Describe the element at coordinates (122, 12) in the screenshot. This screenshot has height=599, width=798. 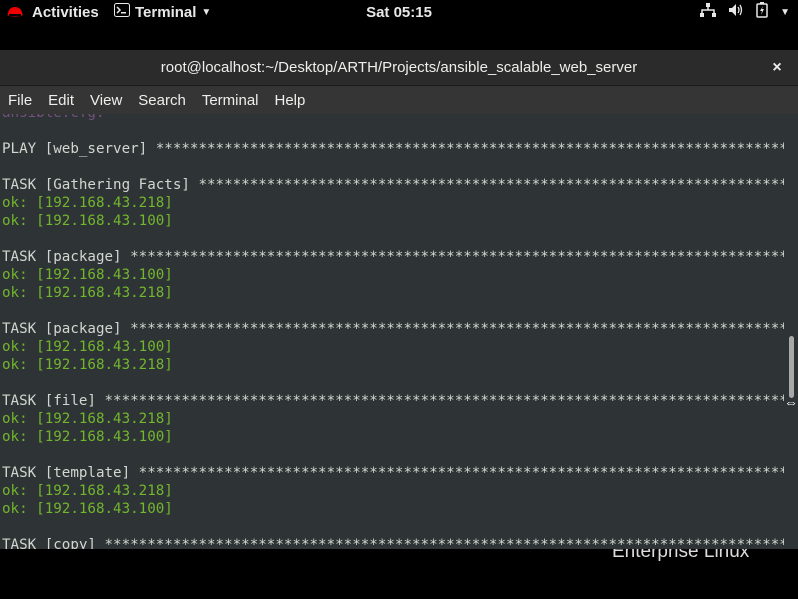
I see `terminal-icon` at that location.